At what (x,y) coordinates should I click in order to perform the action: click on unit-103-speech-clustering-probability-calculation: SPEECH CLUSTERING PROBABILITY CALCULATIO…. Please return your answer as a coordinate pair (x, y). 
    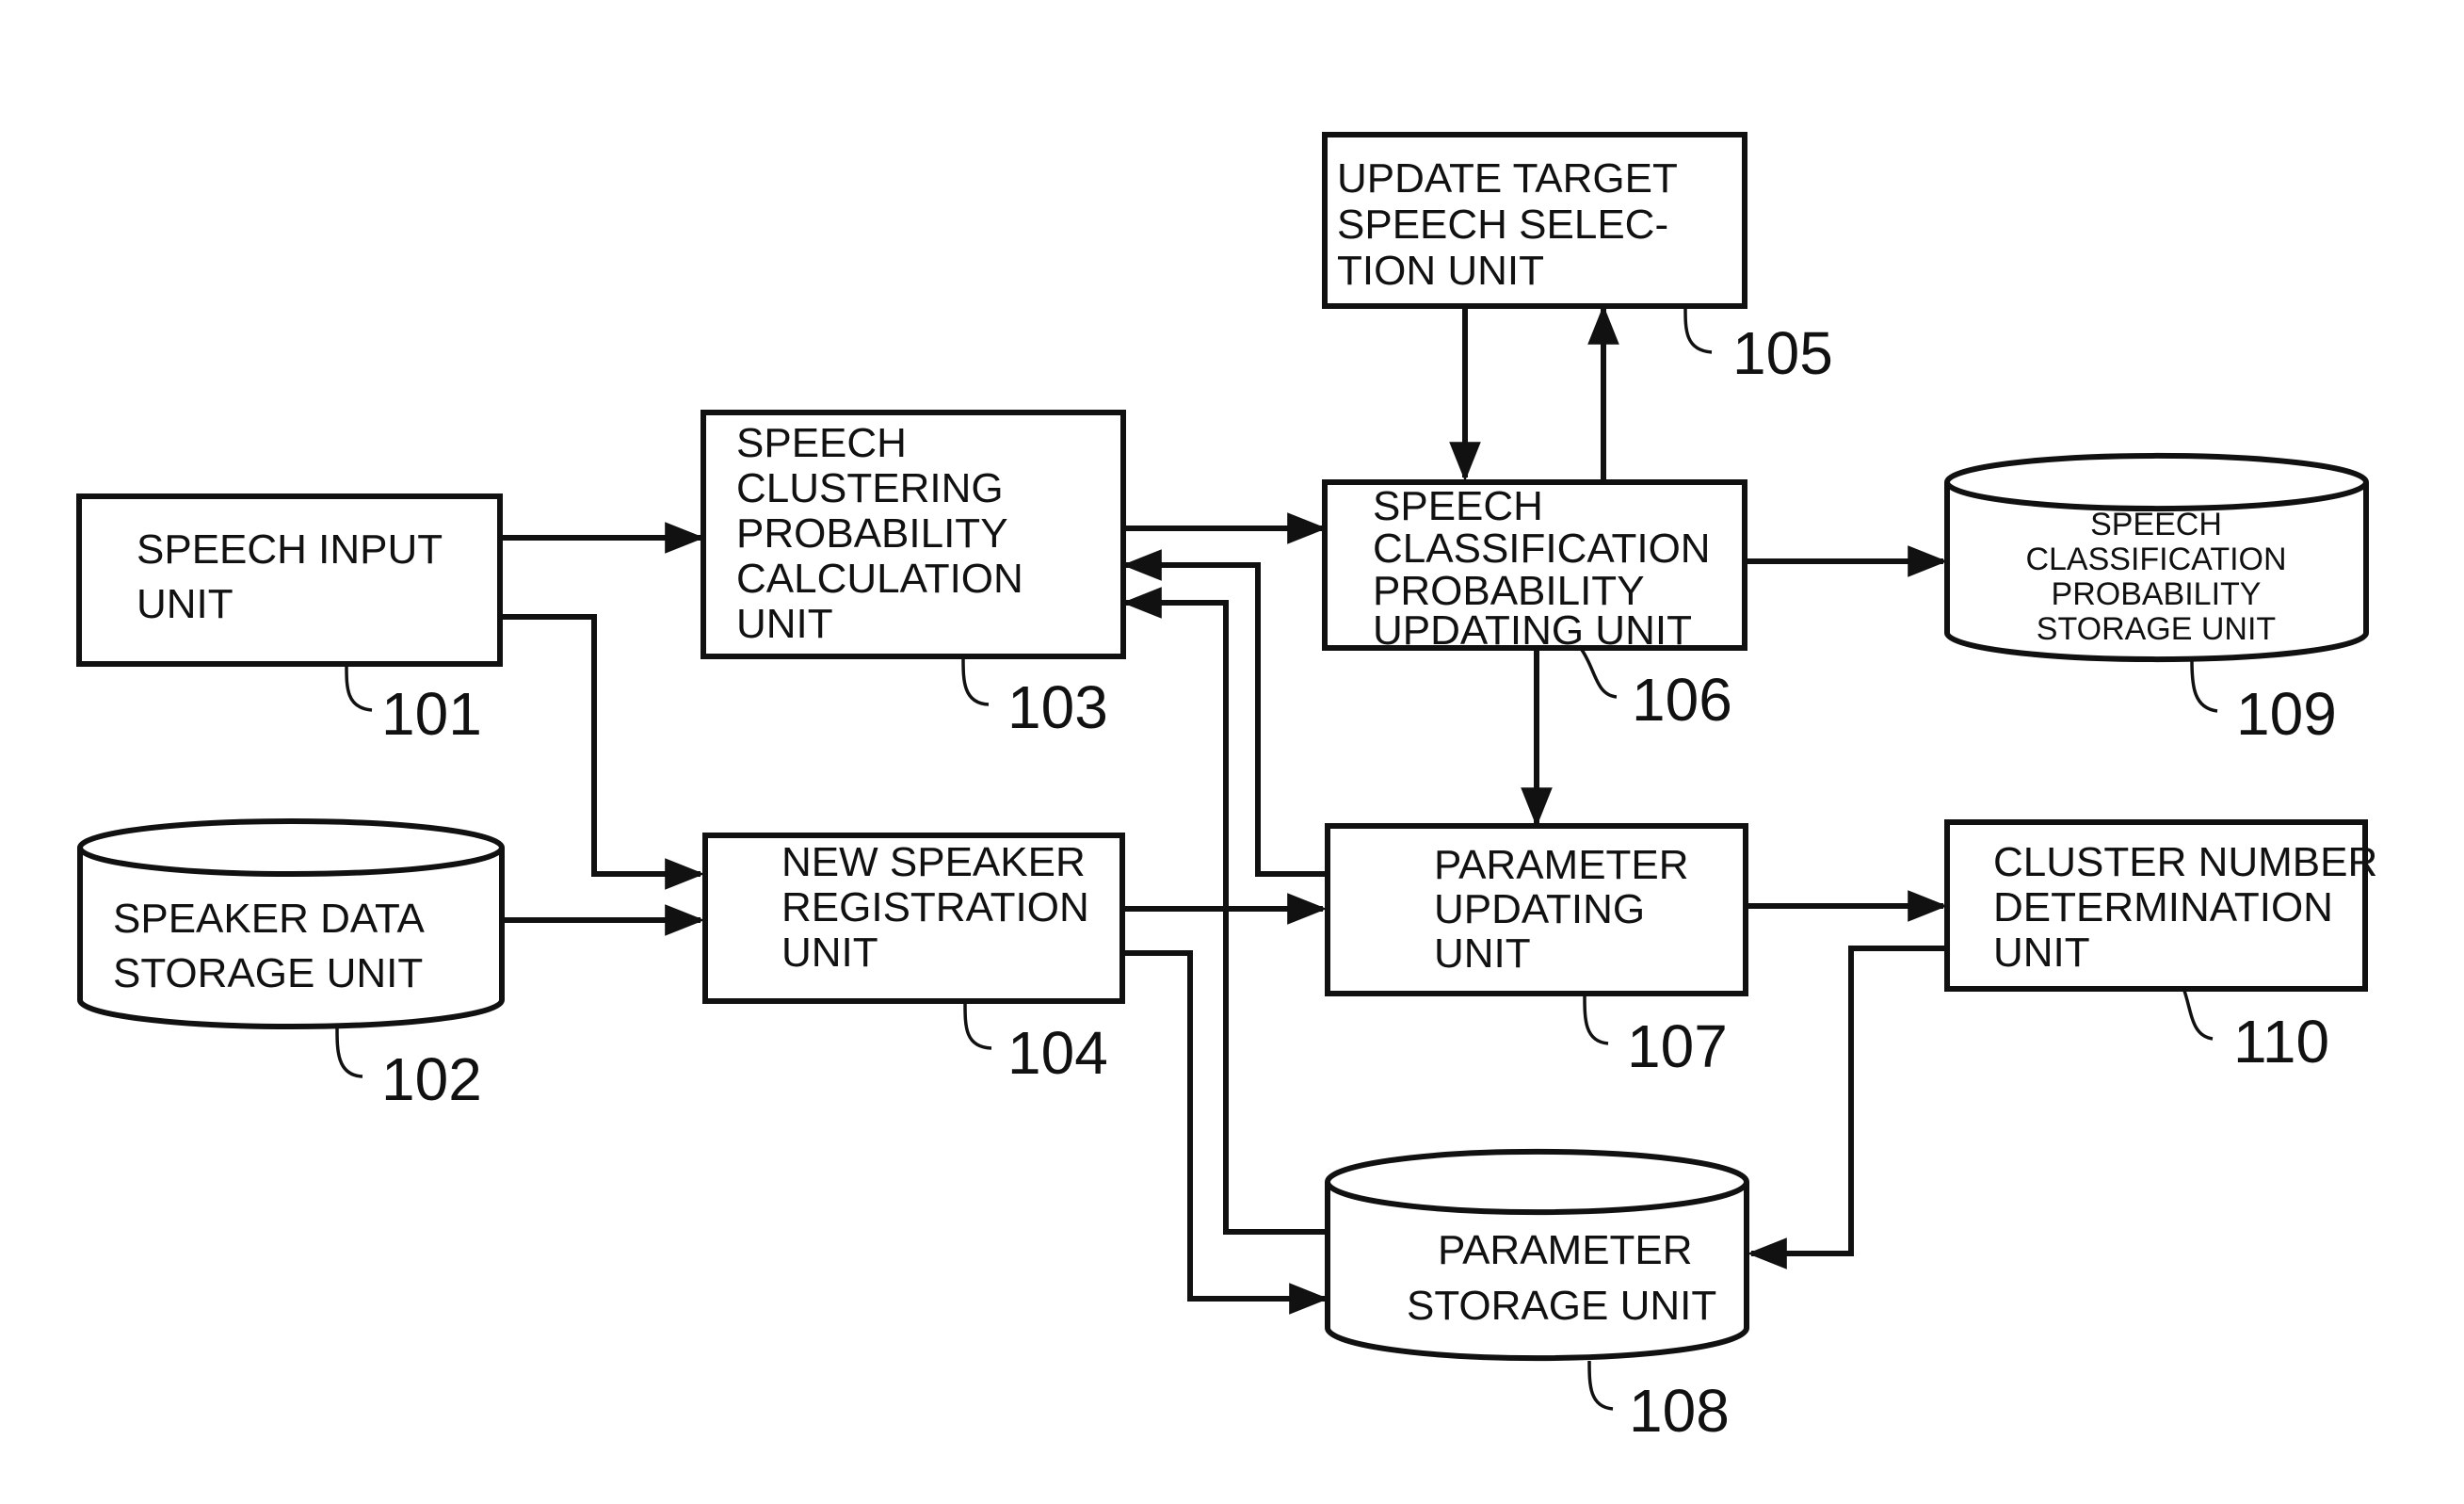
    Looking at the image, I should click on (913, 575).